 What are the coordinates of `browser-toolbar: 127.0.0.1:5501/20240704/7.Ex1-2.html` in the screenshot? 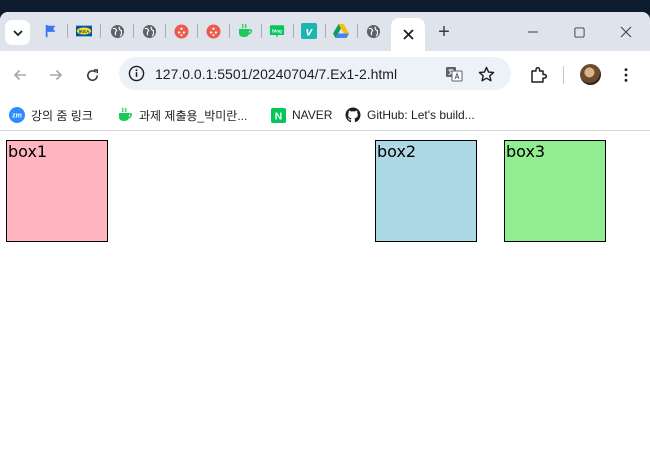 It's located at (325, 75).